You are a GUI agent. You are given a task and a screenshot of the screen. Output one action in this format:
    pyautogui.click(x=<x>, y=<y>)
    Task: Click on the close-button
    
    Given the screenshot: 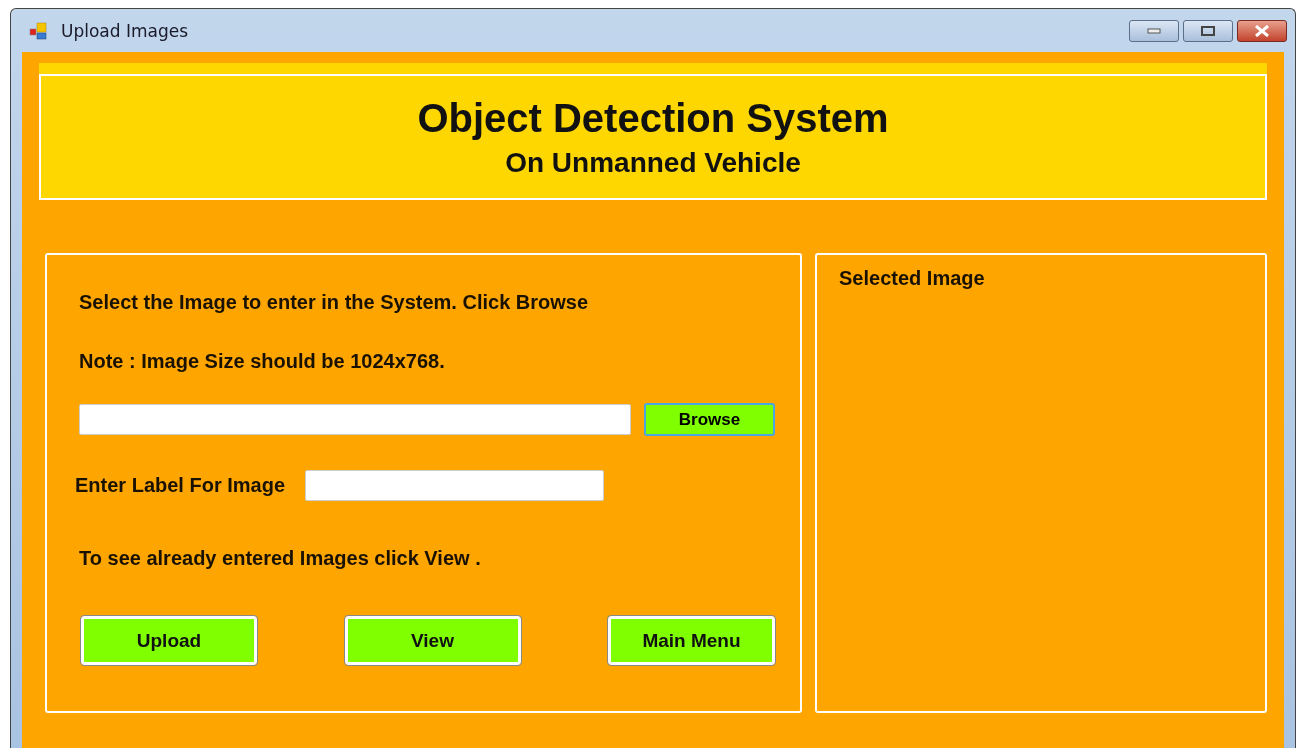 What is the action you would take?
    pyautogui.click(x=1262, y=30)
    